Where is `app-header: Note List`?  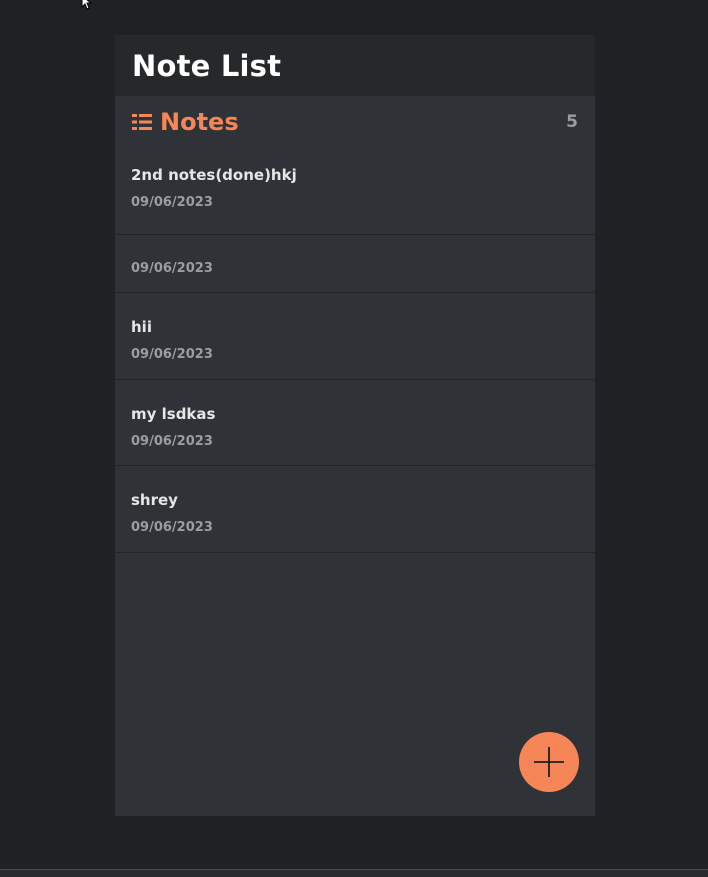 app-header: Note List is located at coordinates (355, 65).